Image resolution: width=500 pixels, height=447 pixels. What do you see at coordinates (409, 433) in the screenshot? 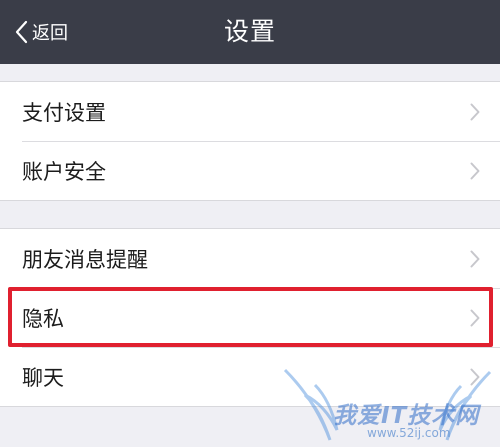
I see `watermark-url: www.52ij.com` at bounding box center [409, 433].